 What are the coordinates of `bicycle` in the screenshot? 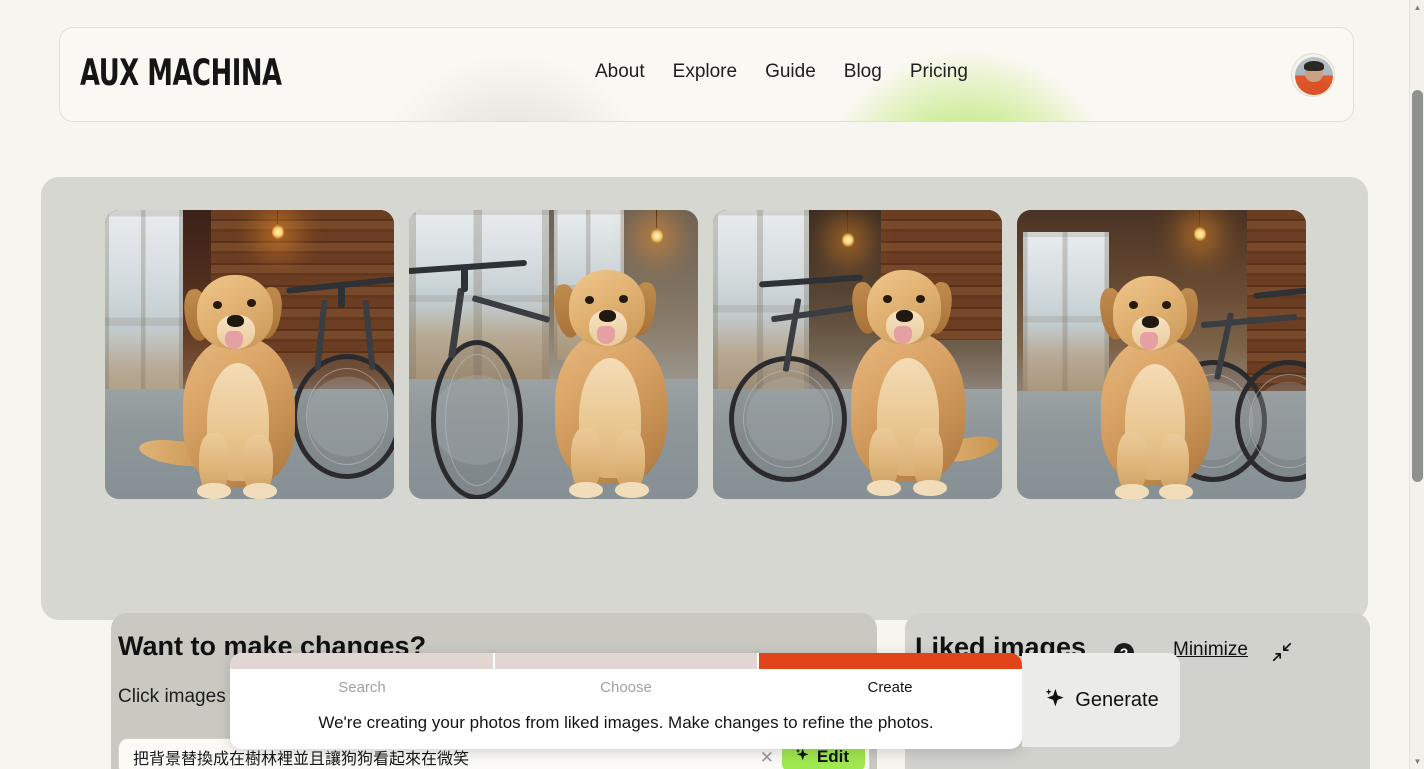 It's located at (480, 373).